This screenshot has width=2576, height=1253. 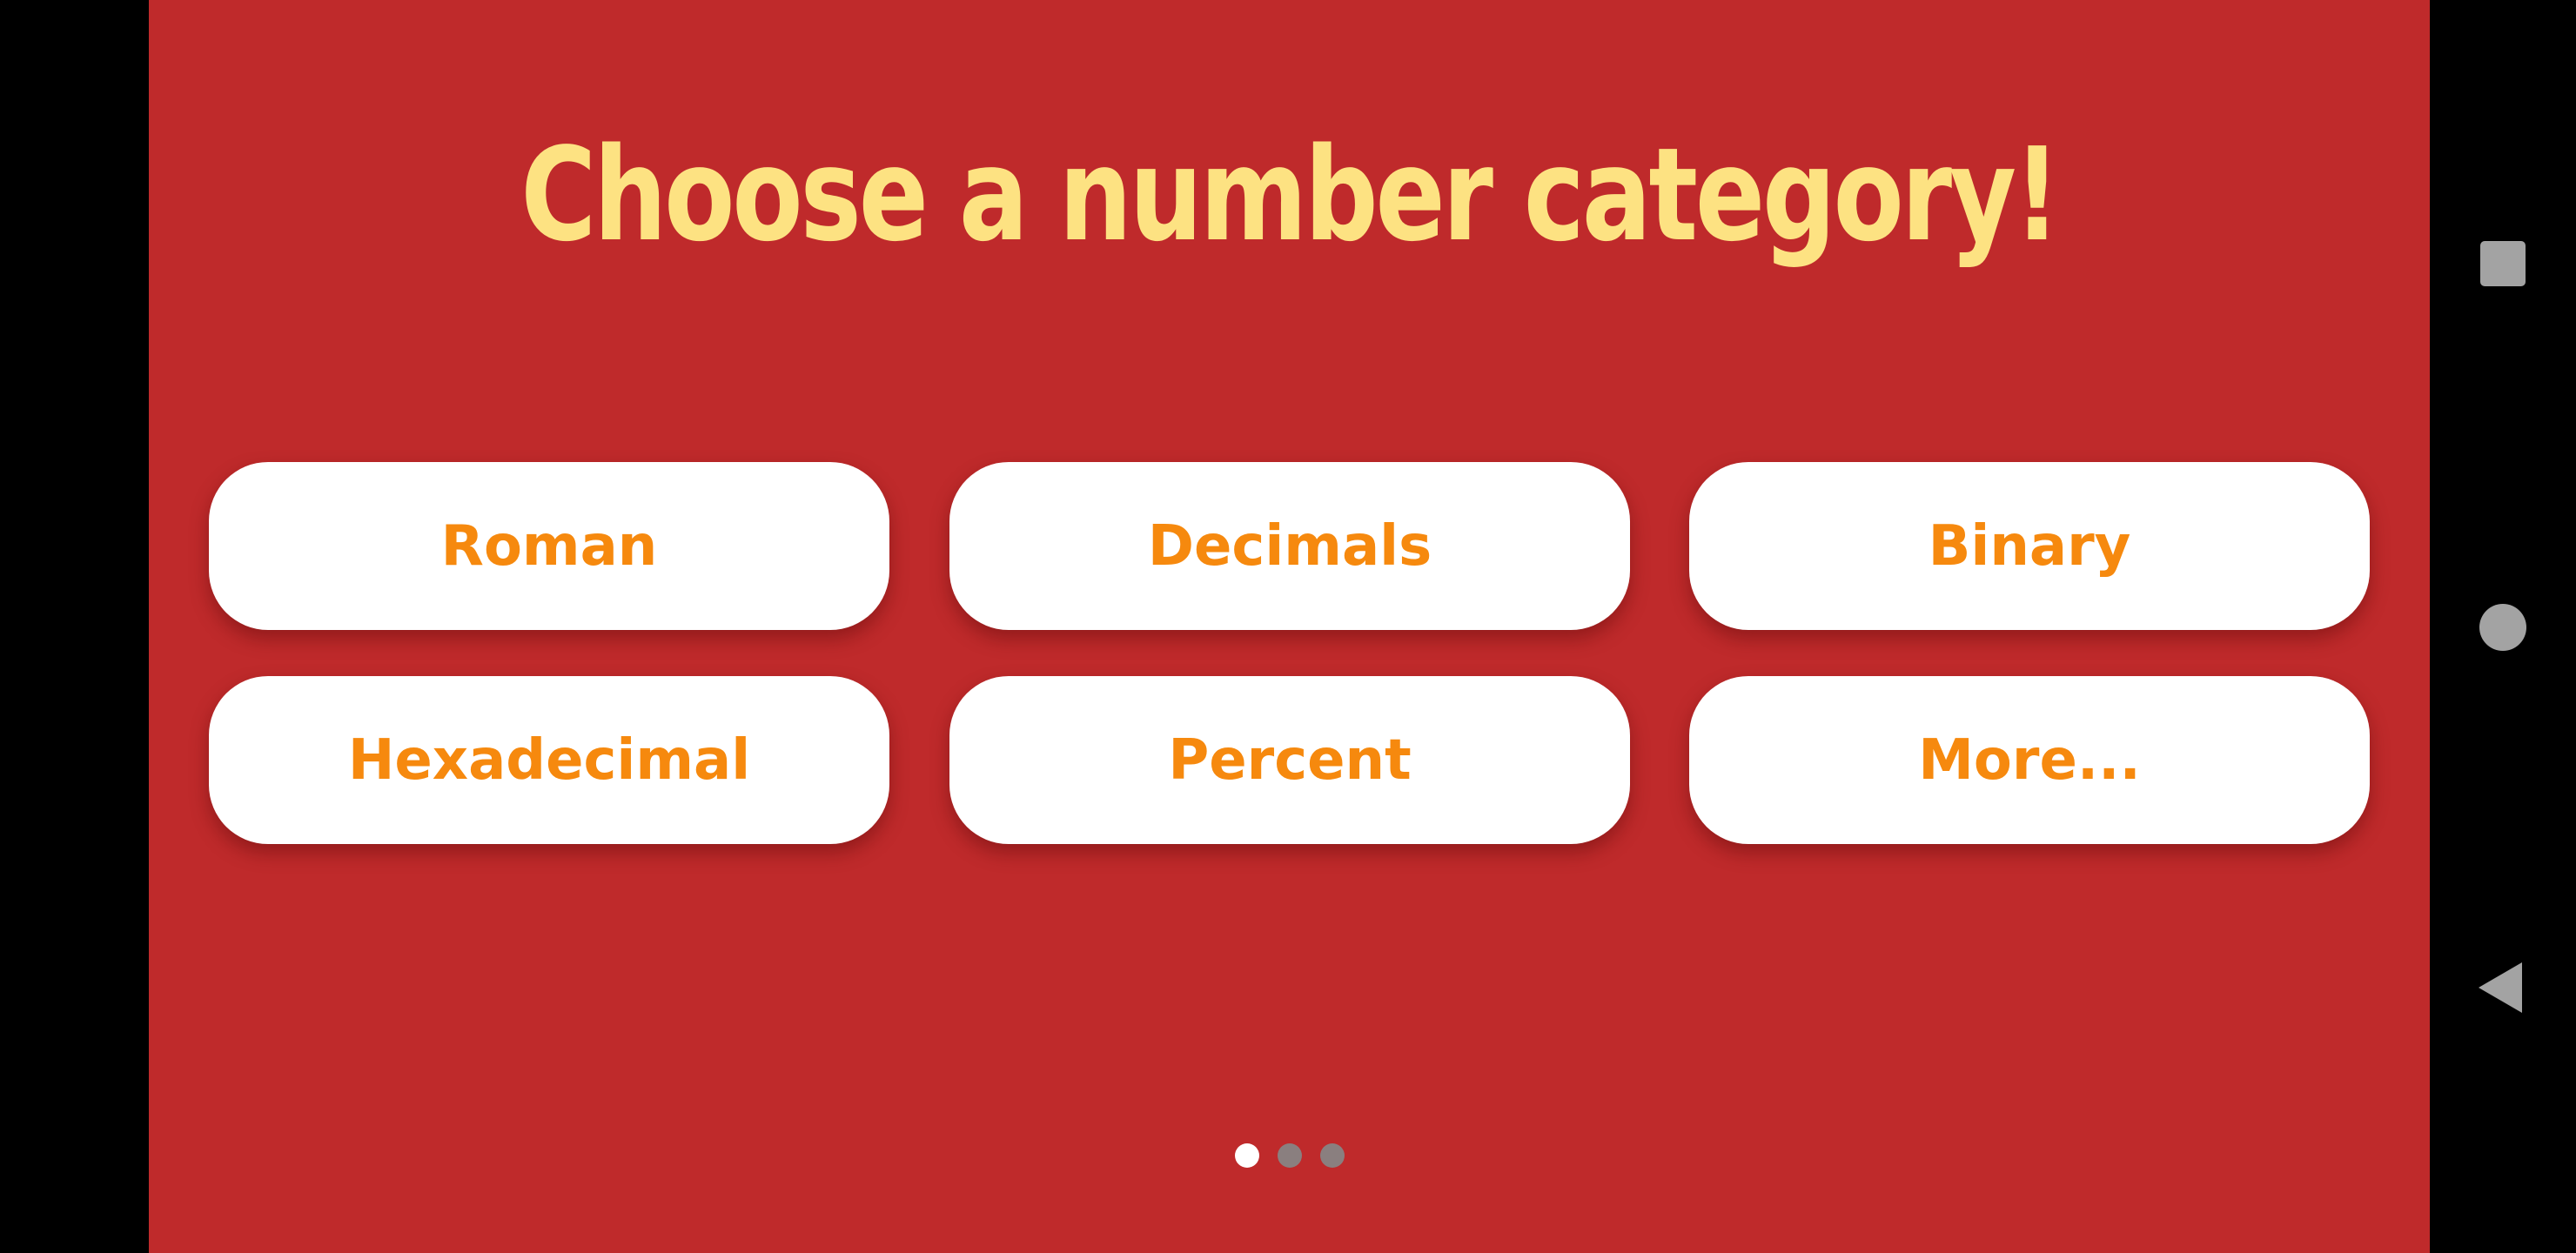 What do you see at coordinates (1289, 760) in the screenshot?
I see `percent-button: Percent` at bounding box center [1289, 760].